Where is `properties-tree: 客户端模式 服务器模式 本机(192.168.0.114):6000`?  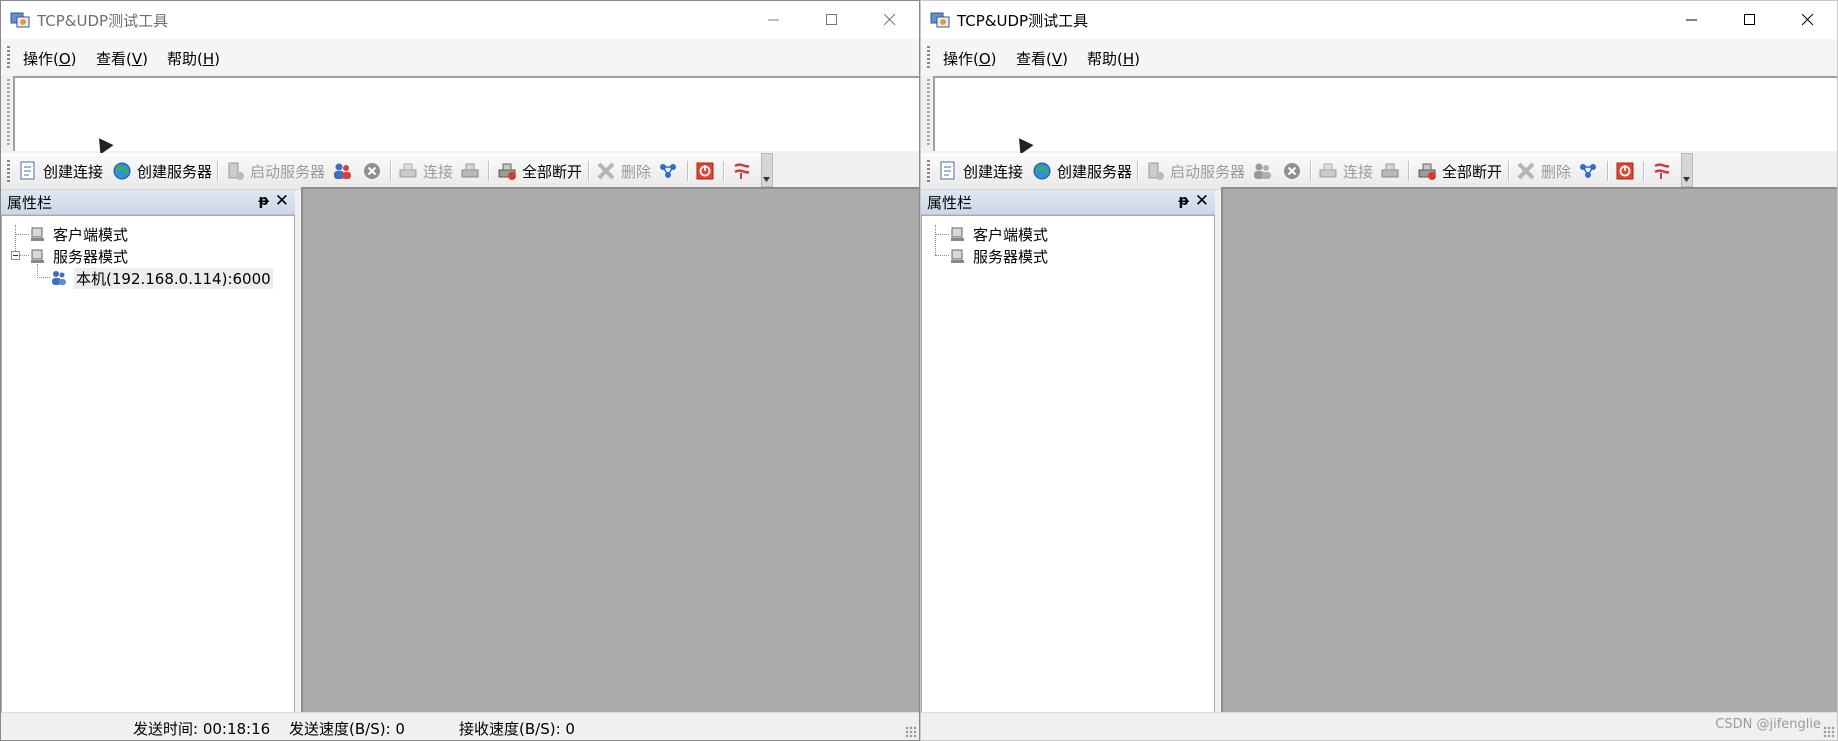 properties-tree: 客户端模式 服务器模式 本机(192.168.0.114):6000 is located at coordinates (148, 465).